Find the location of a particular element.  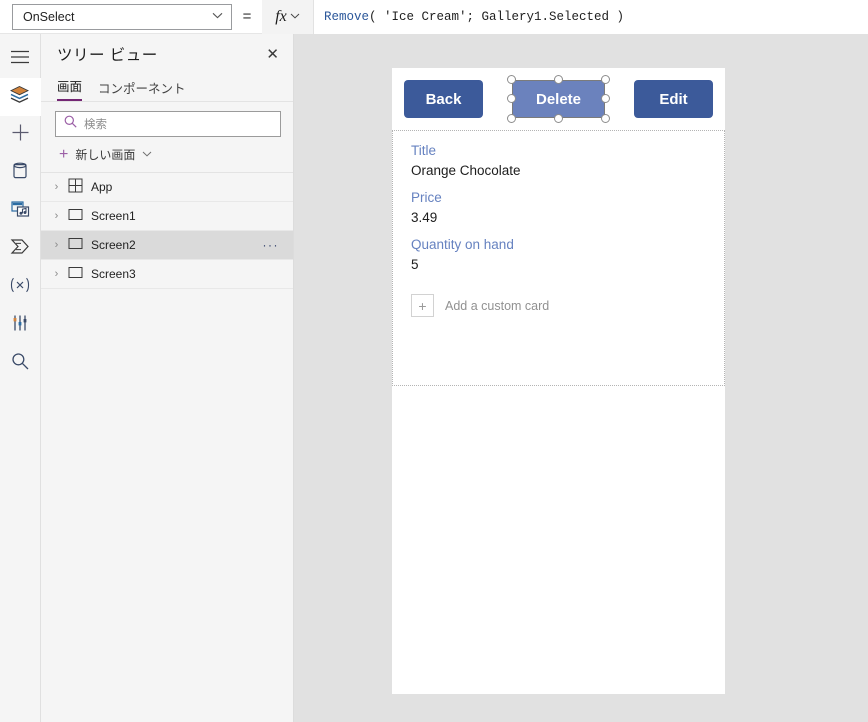

rail-item-media is located at coordinates (20, 211).